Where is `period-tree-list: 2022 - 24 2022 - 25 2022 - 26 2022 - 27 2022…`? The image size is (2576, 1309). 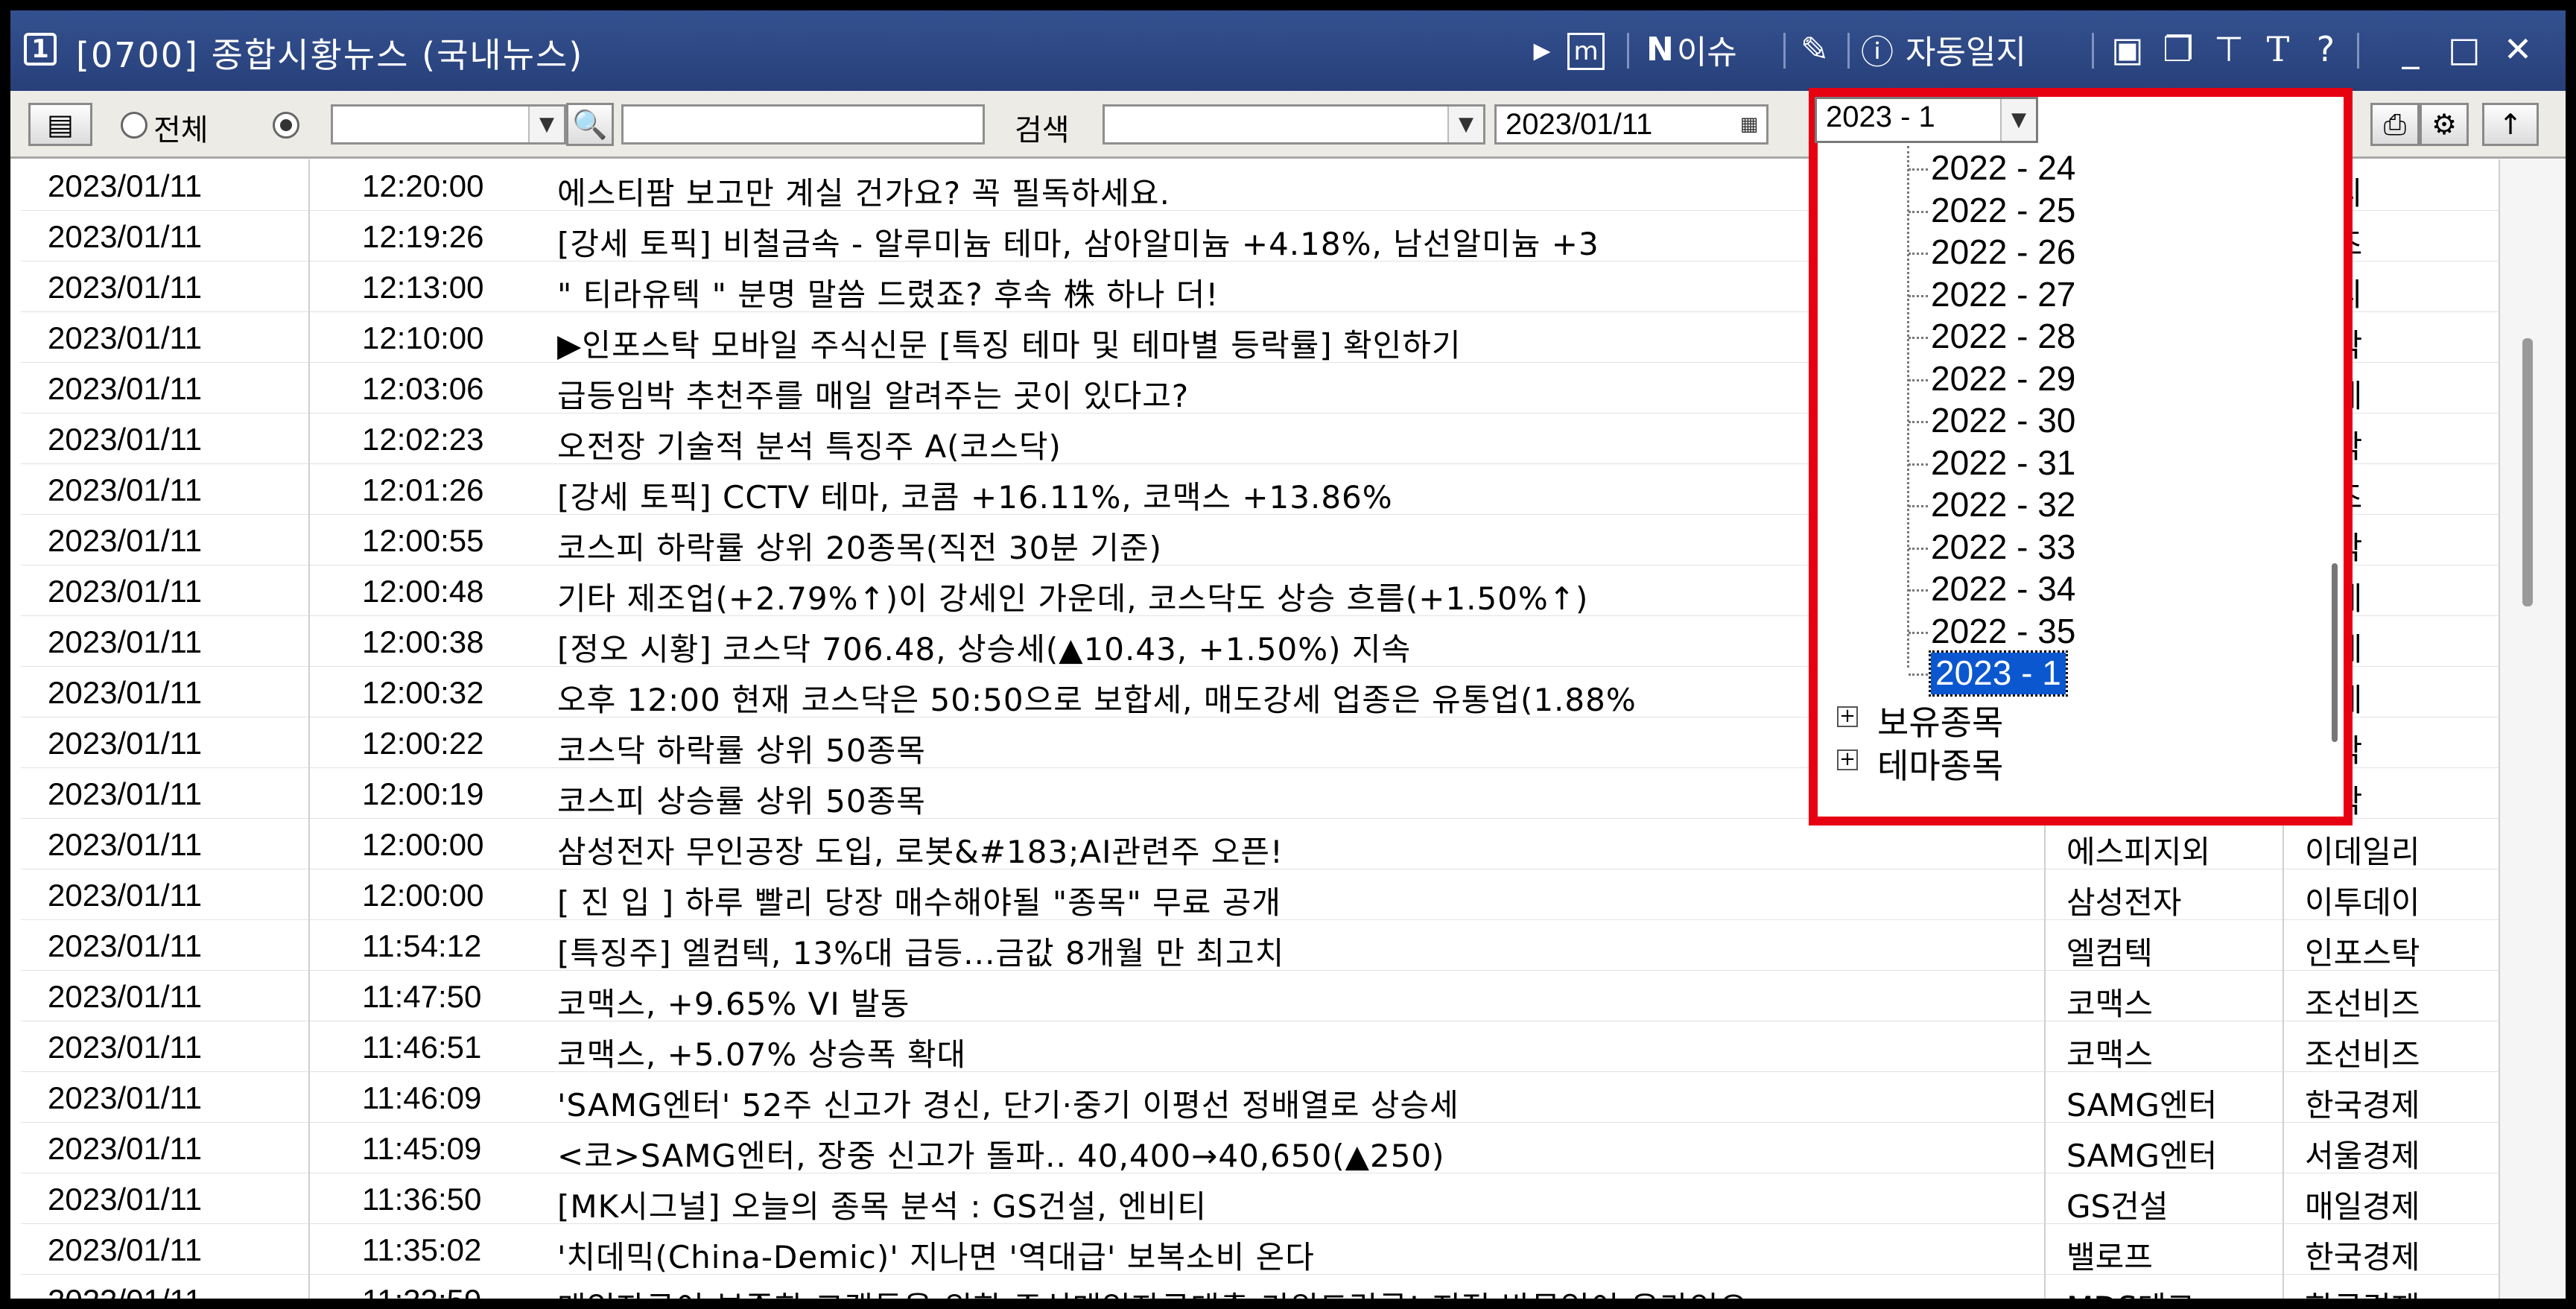
period-tree-list: 2022 - 24 2022 - 25 2022 - 26 2022 - 27 2022… is located at coordinates (2078, 474).